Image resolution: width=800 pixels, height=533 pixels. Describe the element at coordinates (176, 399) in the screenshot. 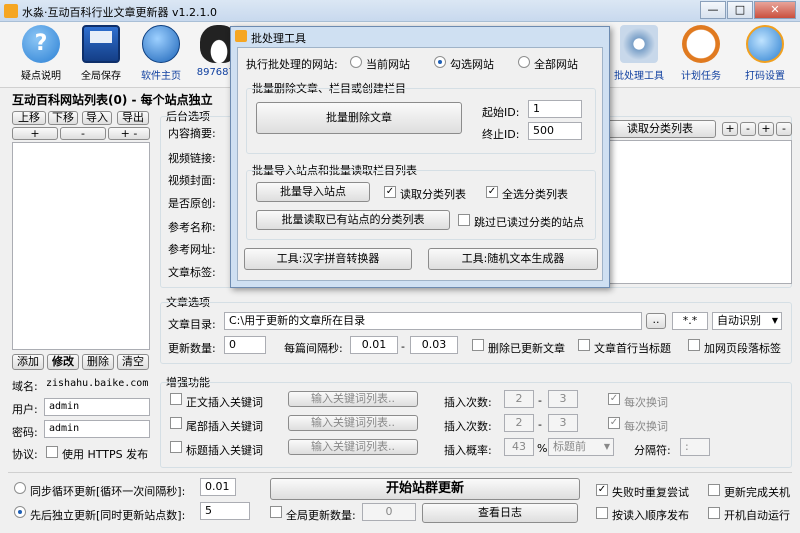

I see `body-keyword-checkbox` at that location.